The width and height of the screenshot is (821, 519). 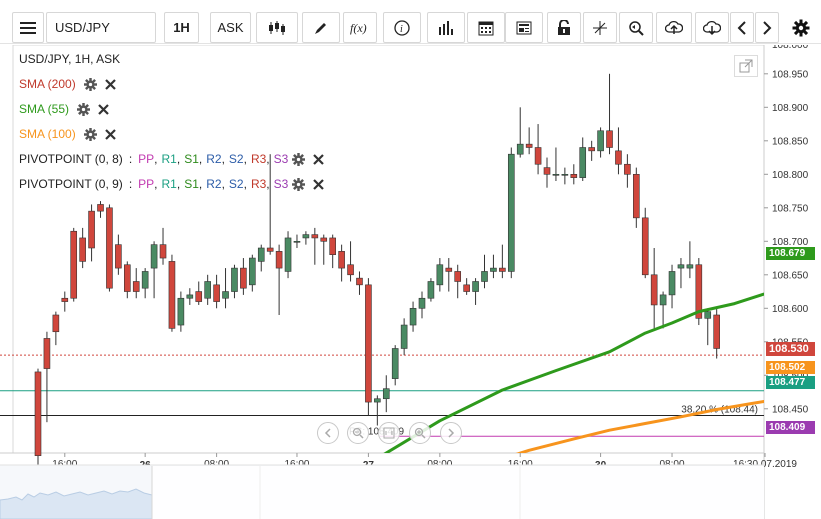 I want to click on symbol-selector: USD/JPY, so click(x=101, y=27).